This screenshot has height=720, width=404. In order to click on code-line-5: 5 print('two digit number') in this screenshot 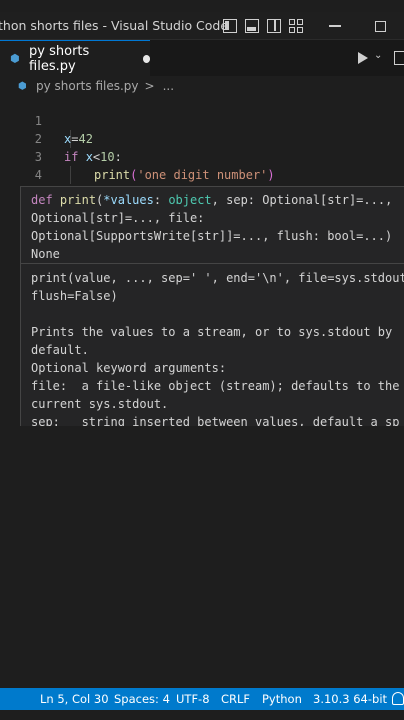, I will do `click(202, 192)`.